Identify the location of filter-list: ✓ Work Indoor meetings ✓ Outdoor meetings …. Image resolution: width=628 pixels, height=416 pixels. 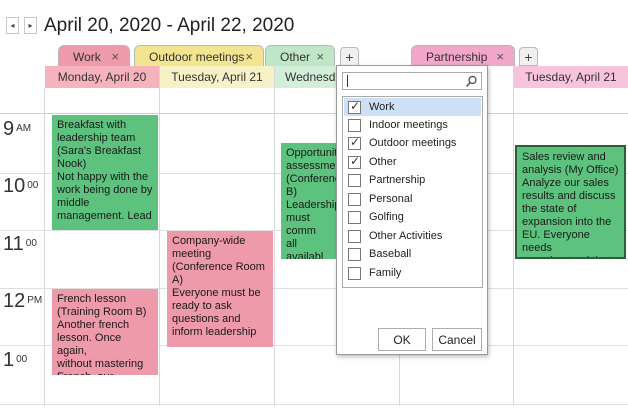
(412, 192).